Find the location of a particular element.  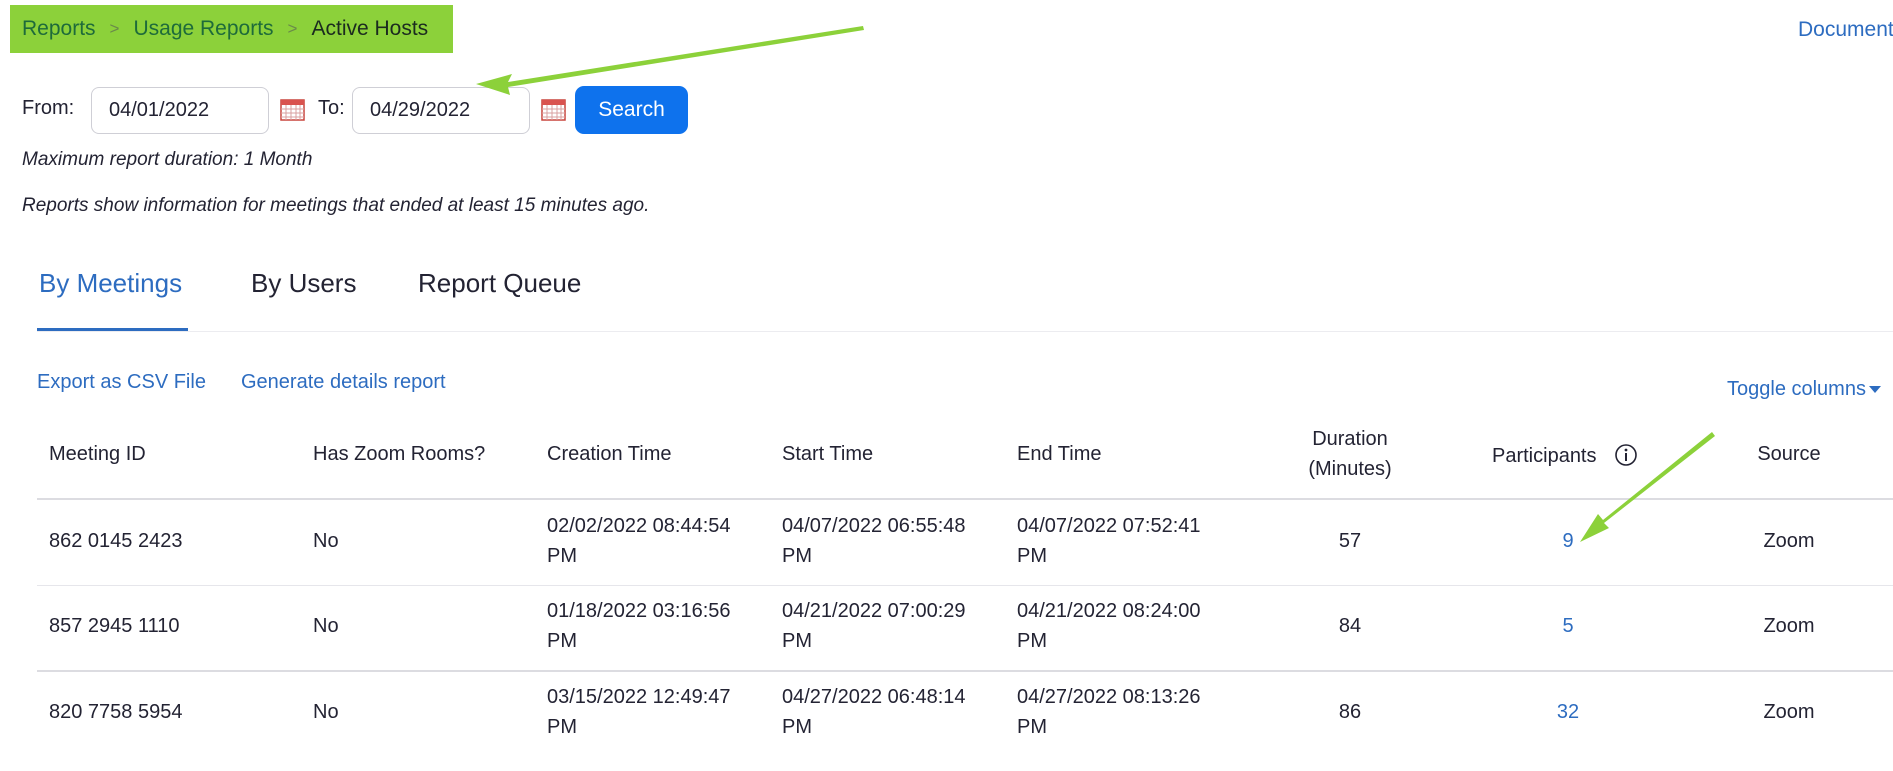

tab-by-users: By Users is located at coordinates (303, 283).